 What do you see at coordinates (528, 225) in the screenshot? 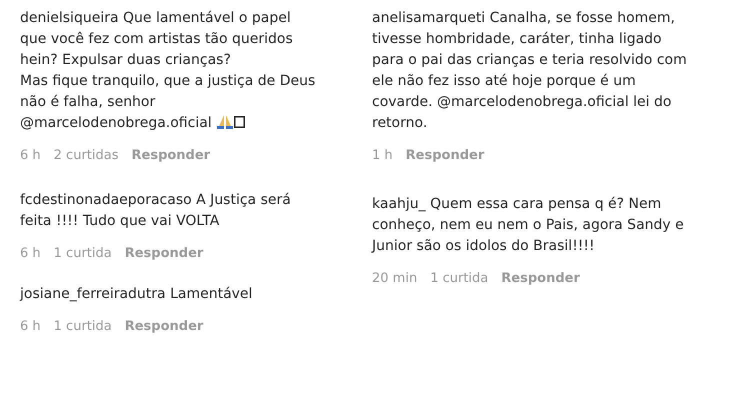
I see `comment-text: kaahju_ Quem essa cara pensa q é? Nem conheço, nem eu nem o Pais, agora Sandy e Junior são os idolos do Brasil!!!!` at bounding box center [528, 225].